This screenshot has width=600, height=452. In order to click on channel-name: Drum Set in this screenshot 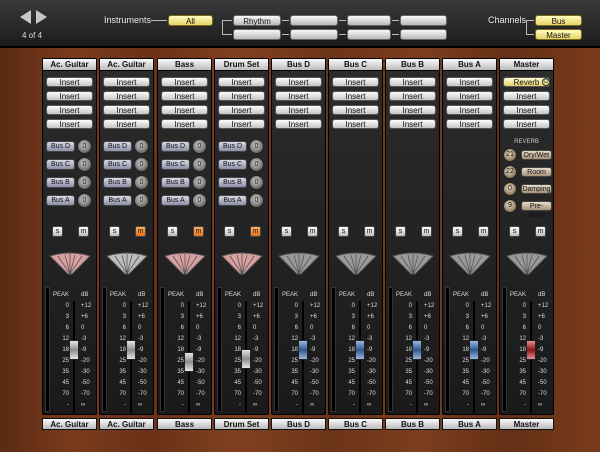, I will do `click(241, 65)`.